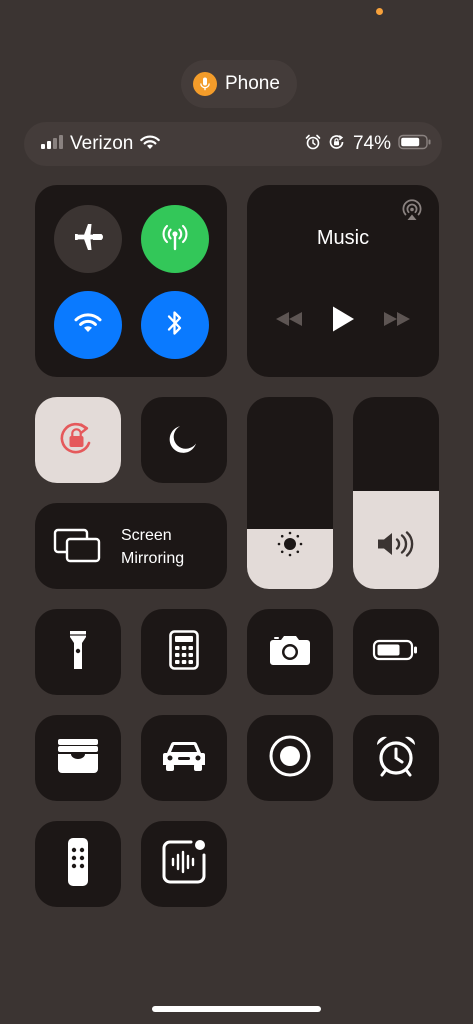  I want to click on sun-icon, so click(290, 546).